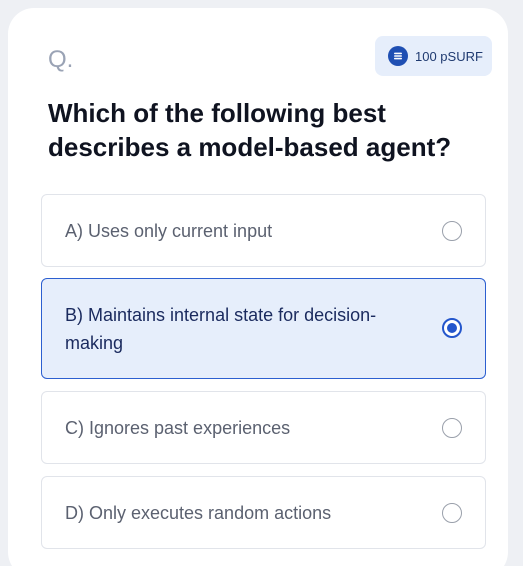 The width and height of the screenshot is (523, 566). What do you see at coordinates (398, 56) in the screenshot?
I see `coin-icon` at bounding box center [398, 56].